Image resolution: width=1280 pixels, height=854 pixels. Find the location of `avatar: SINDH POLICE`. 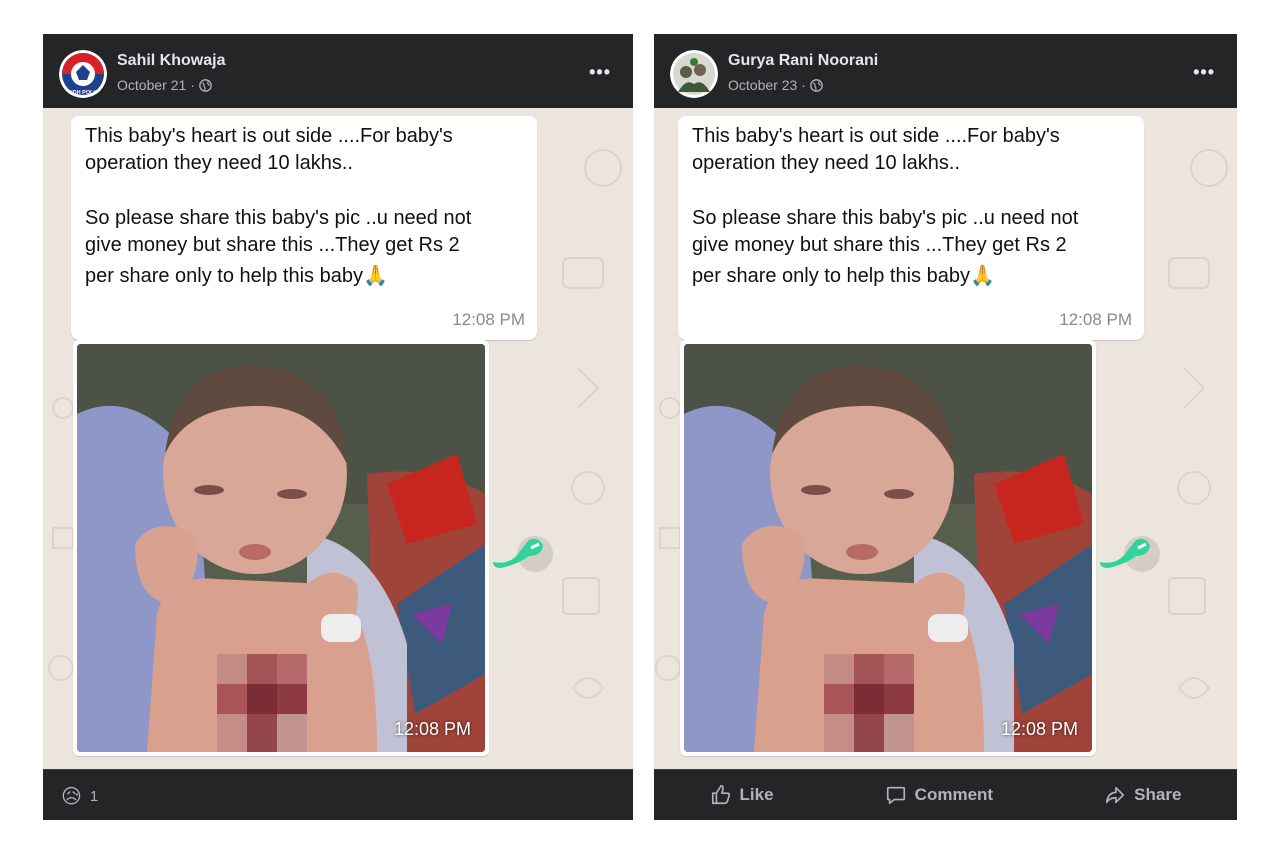

avatar: SINDH POLICE is located at coordinates (83, 74).